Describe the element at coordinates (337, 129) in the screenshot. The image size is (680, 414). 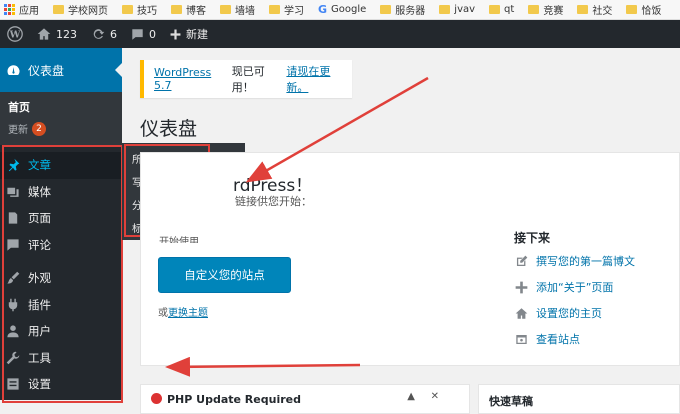
I see `annotation-arrow-to-flyout` at that location.